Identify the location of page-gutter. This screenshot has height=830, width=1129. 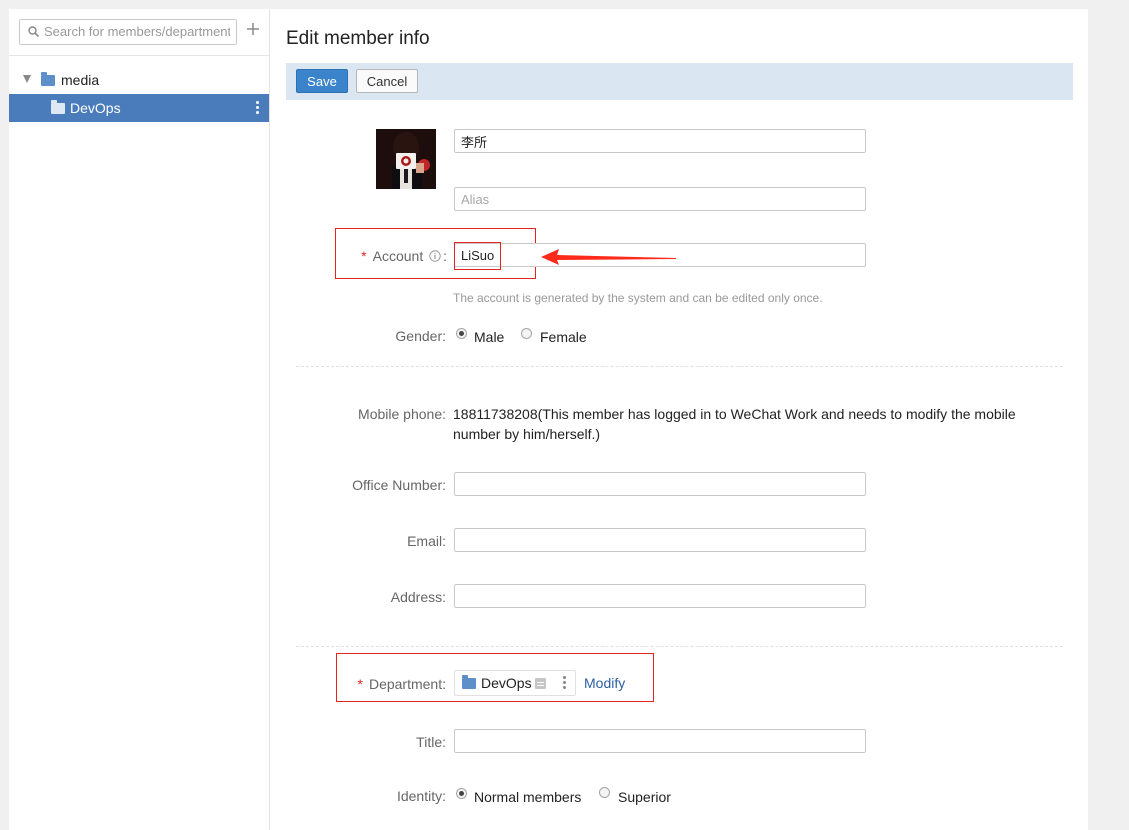
(1108, 415).